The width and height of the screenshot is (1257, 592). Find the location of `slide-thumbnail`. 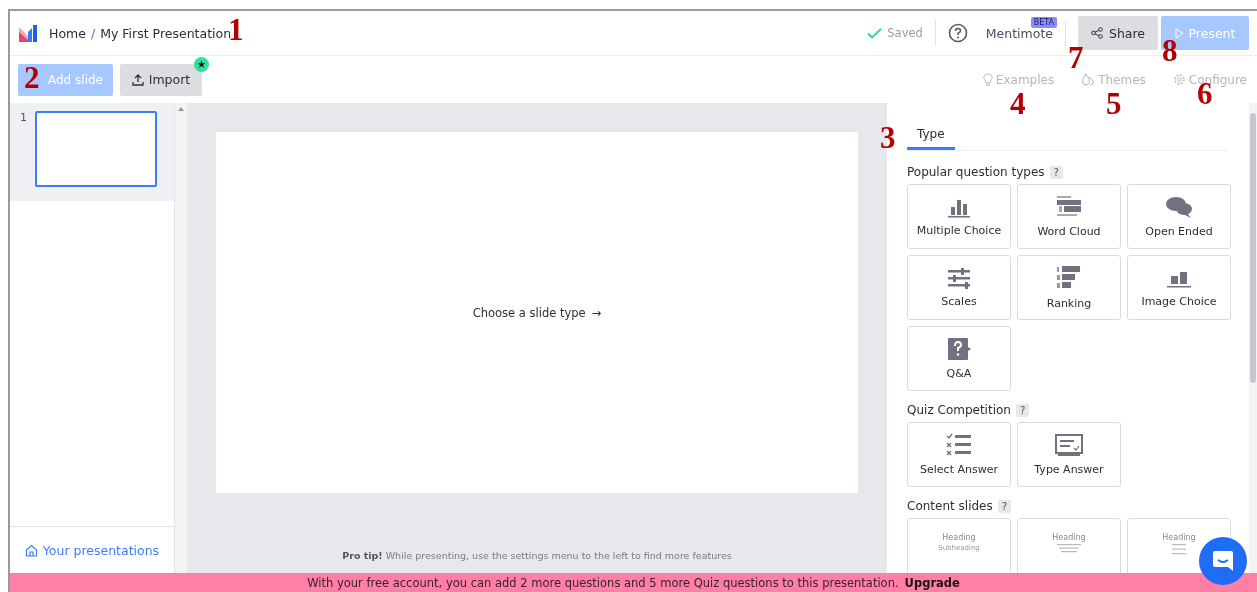

slide-thumbnail is located at coordinates (96, 149).